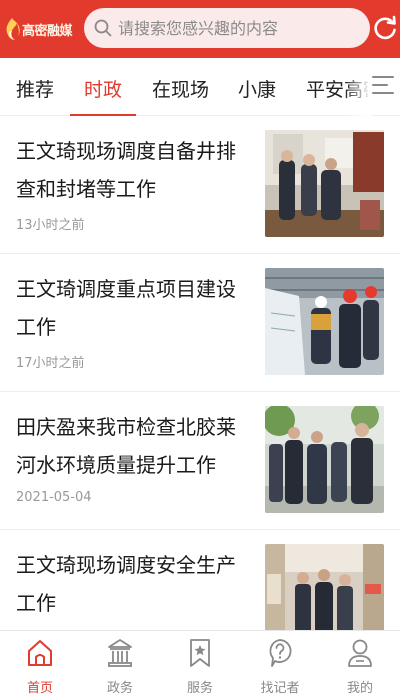 The image size is (400, 700). Describe the element at coordinates (120, 653) in the screenshot. I see `government-icon` at that location.